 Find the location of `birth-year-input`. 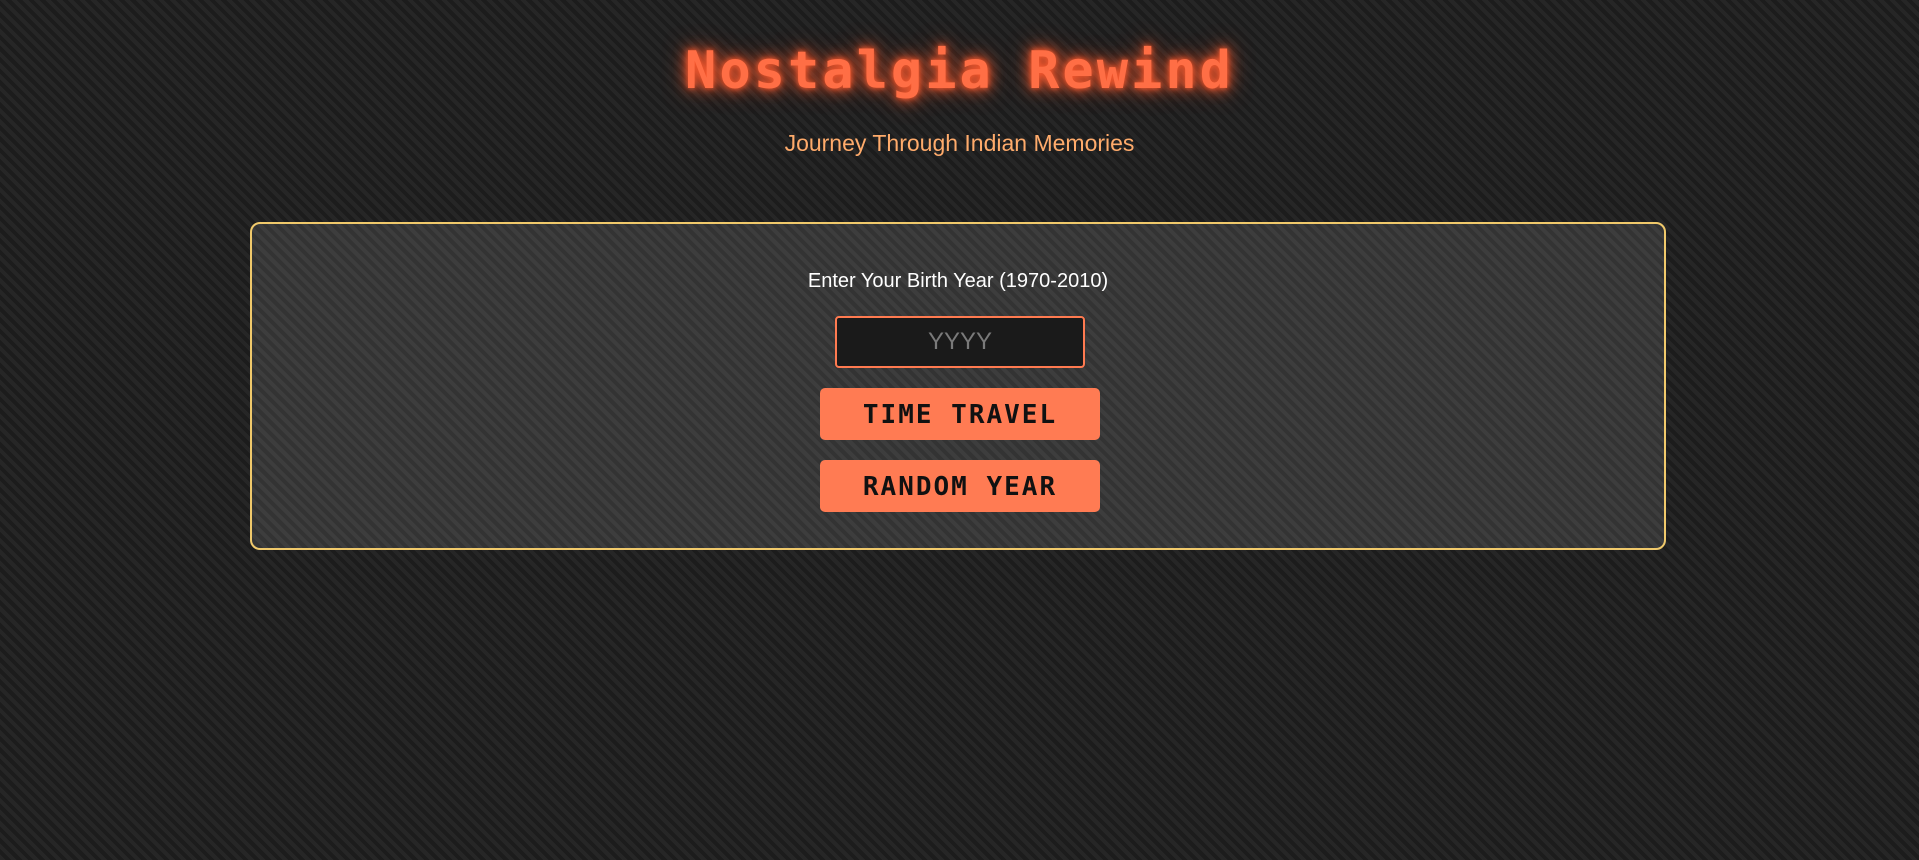

birth-year-input is located at coordinates (960, 342).